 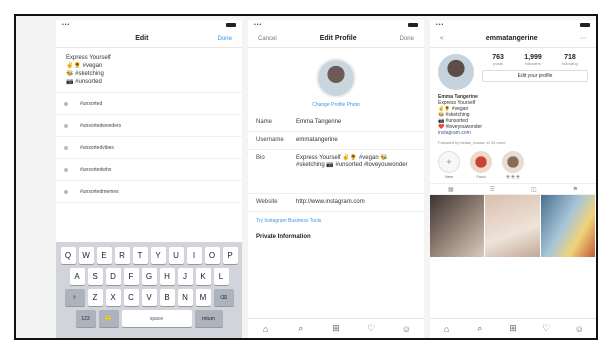 I want to click on list-item: #unsortedwho, so click(x=149, y=170).